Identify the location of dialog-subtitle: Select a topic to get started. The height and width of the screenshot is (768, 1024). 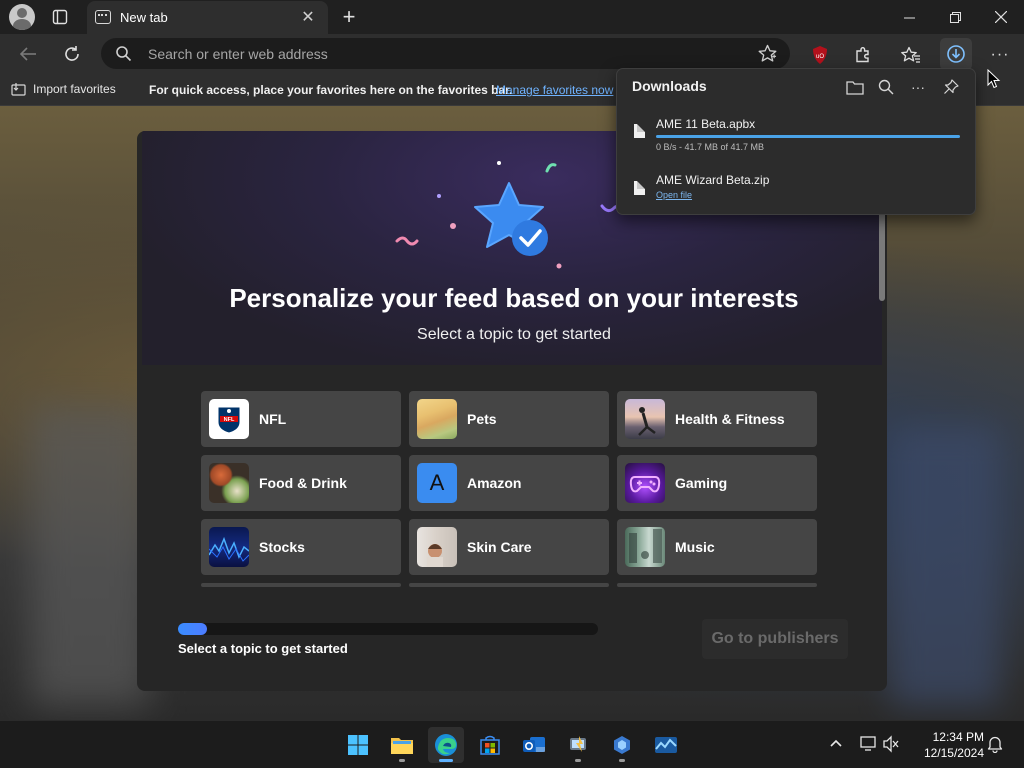
(514, 334).